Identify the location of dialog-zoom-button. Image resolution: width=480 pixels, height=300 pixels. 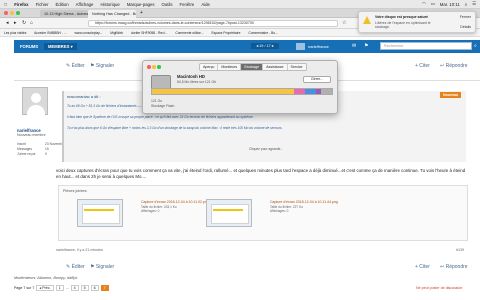
(159, 67).